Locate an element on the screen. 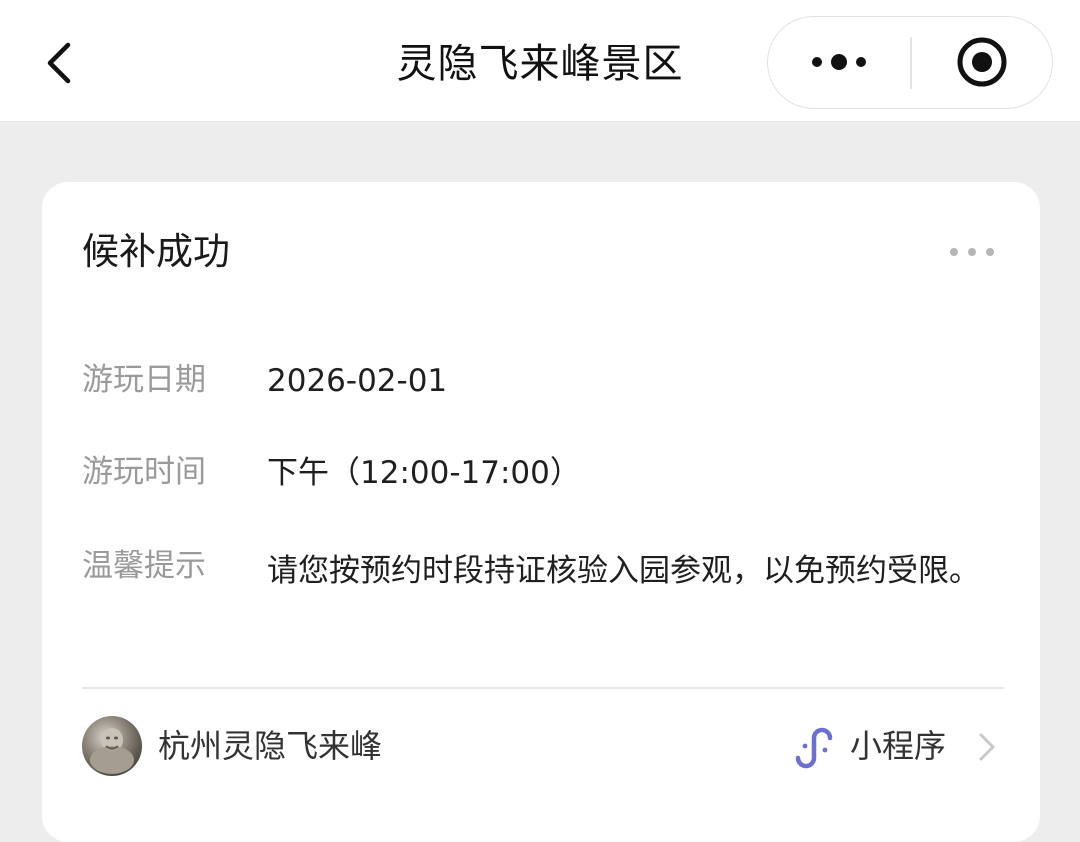  target-circle-icon is located at coordinates (982, 62).